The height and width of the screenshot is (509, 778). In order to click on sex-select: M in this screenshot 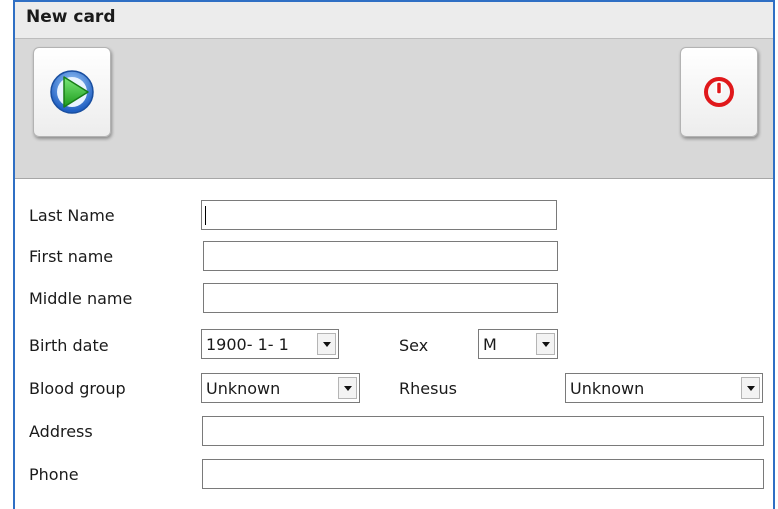, I will do `click(518, 344)`.